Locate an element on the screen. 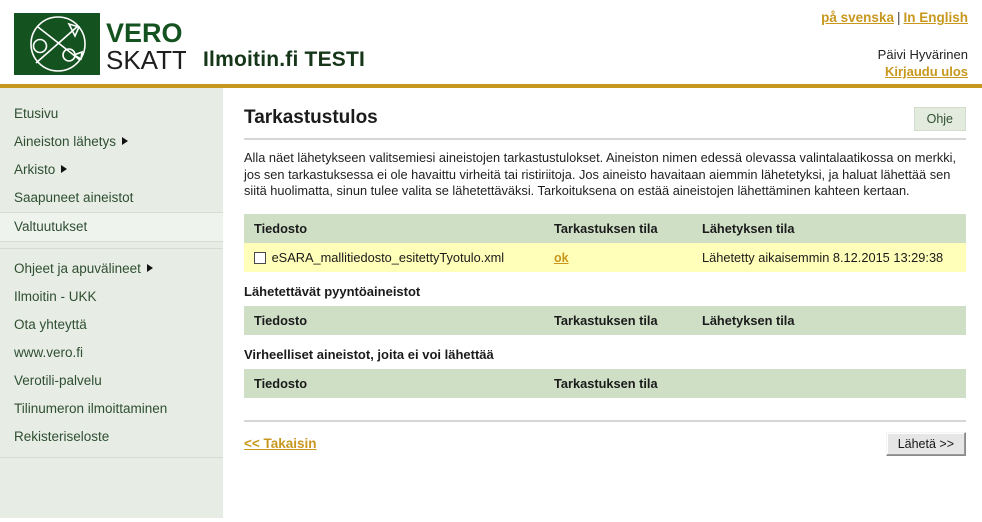  sidebar-divider-bottom is located at coordinates (111, 457).